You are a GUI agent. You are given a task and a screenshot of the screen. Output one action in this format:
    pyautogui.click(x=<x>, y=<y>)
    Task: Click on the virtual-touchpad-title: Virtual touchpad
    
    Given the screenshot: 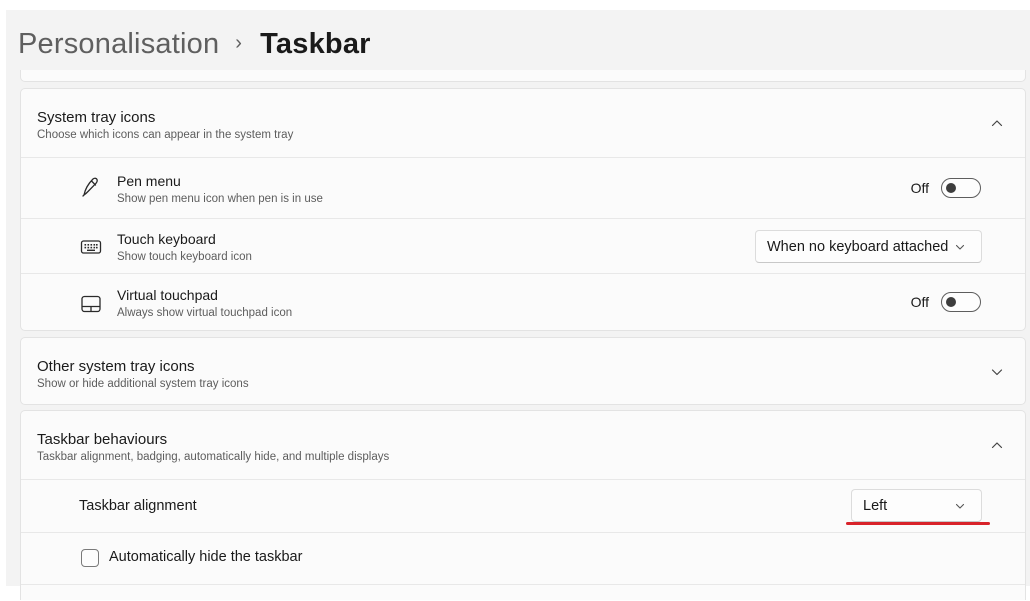 What is the action you would take?
    pyautogui.click(x=167, y=295)
    